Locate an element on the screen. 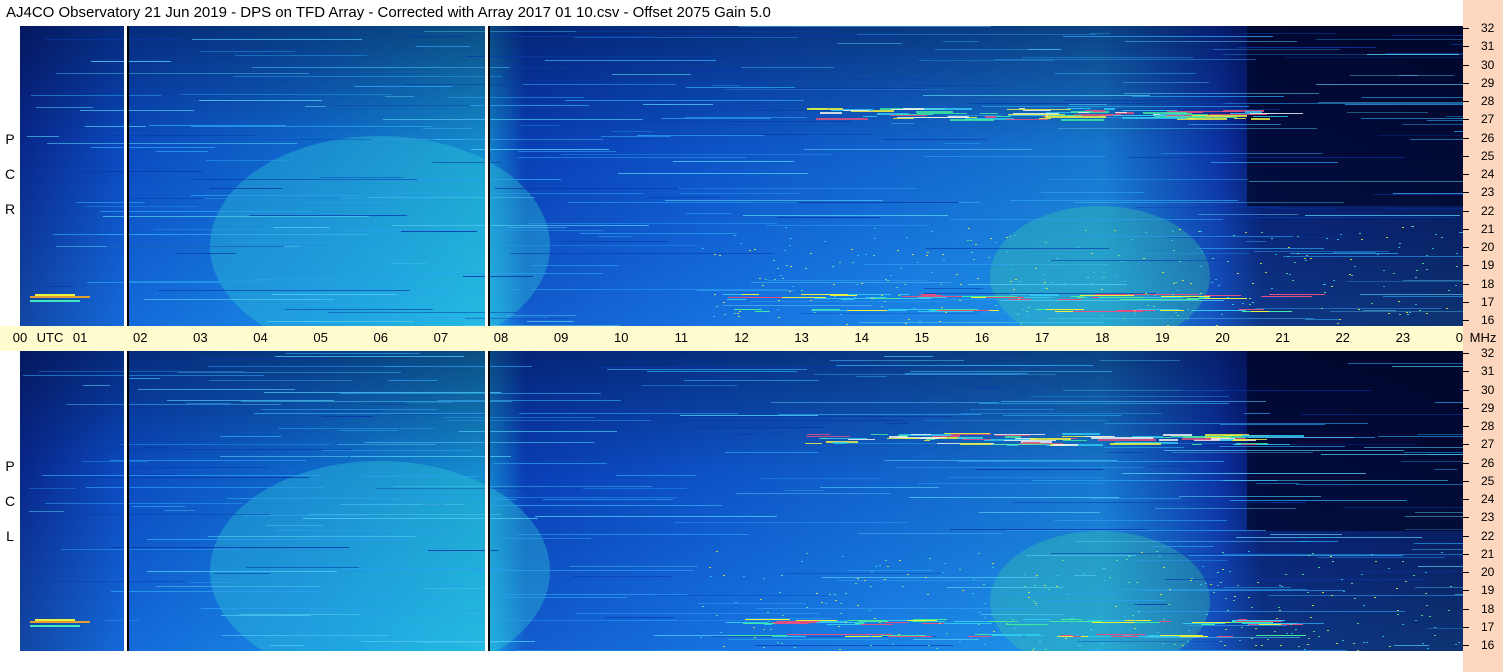 The width and height of the screenshot is (1503, 672). time-tick-label: 23 is located at coordinates (1403, 337).